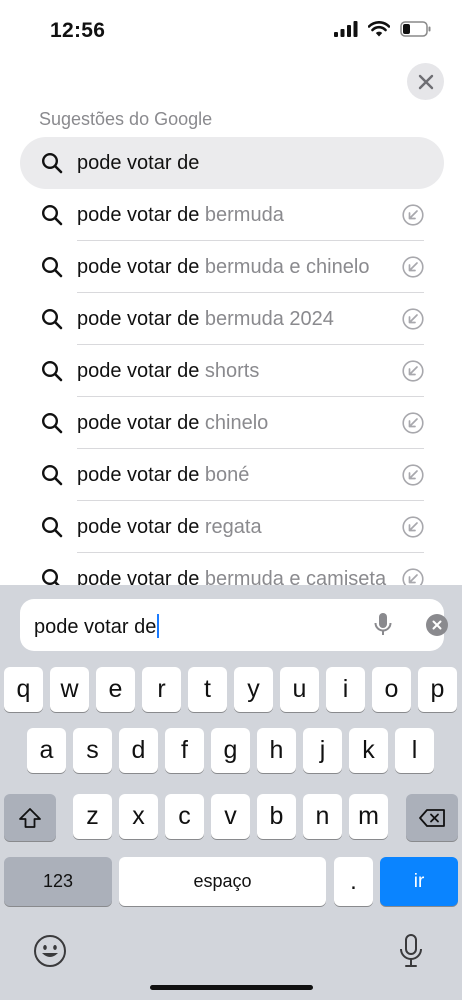  I want to click on wifi-icon, so click(379, 29).